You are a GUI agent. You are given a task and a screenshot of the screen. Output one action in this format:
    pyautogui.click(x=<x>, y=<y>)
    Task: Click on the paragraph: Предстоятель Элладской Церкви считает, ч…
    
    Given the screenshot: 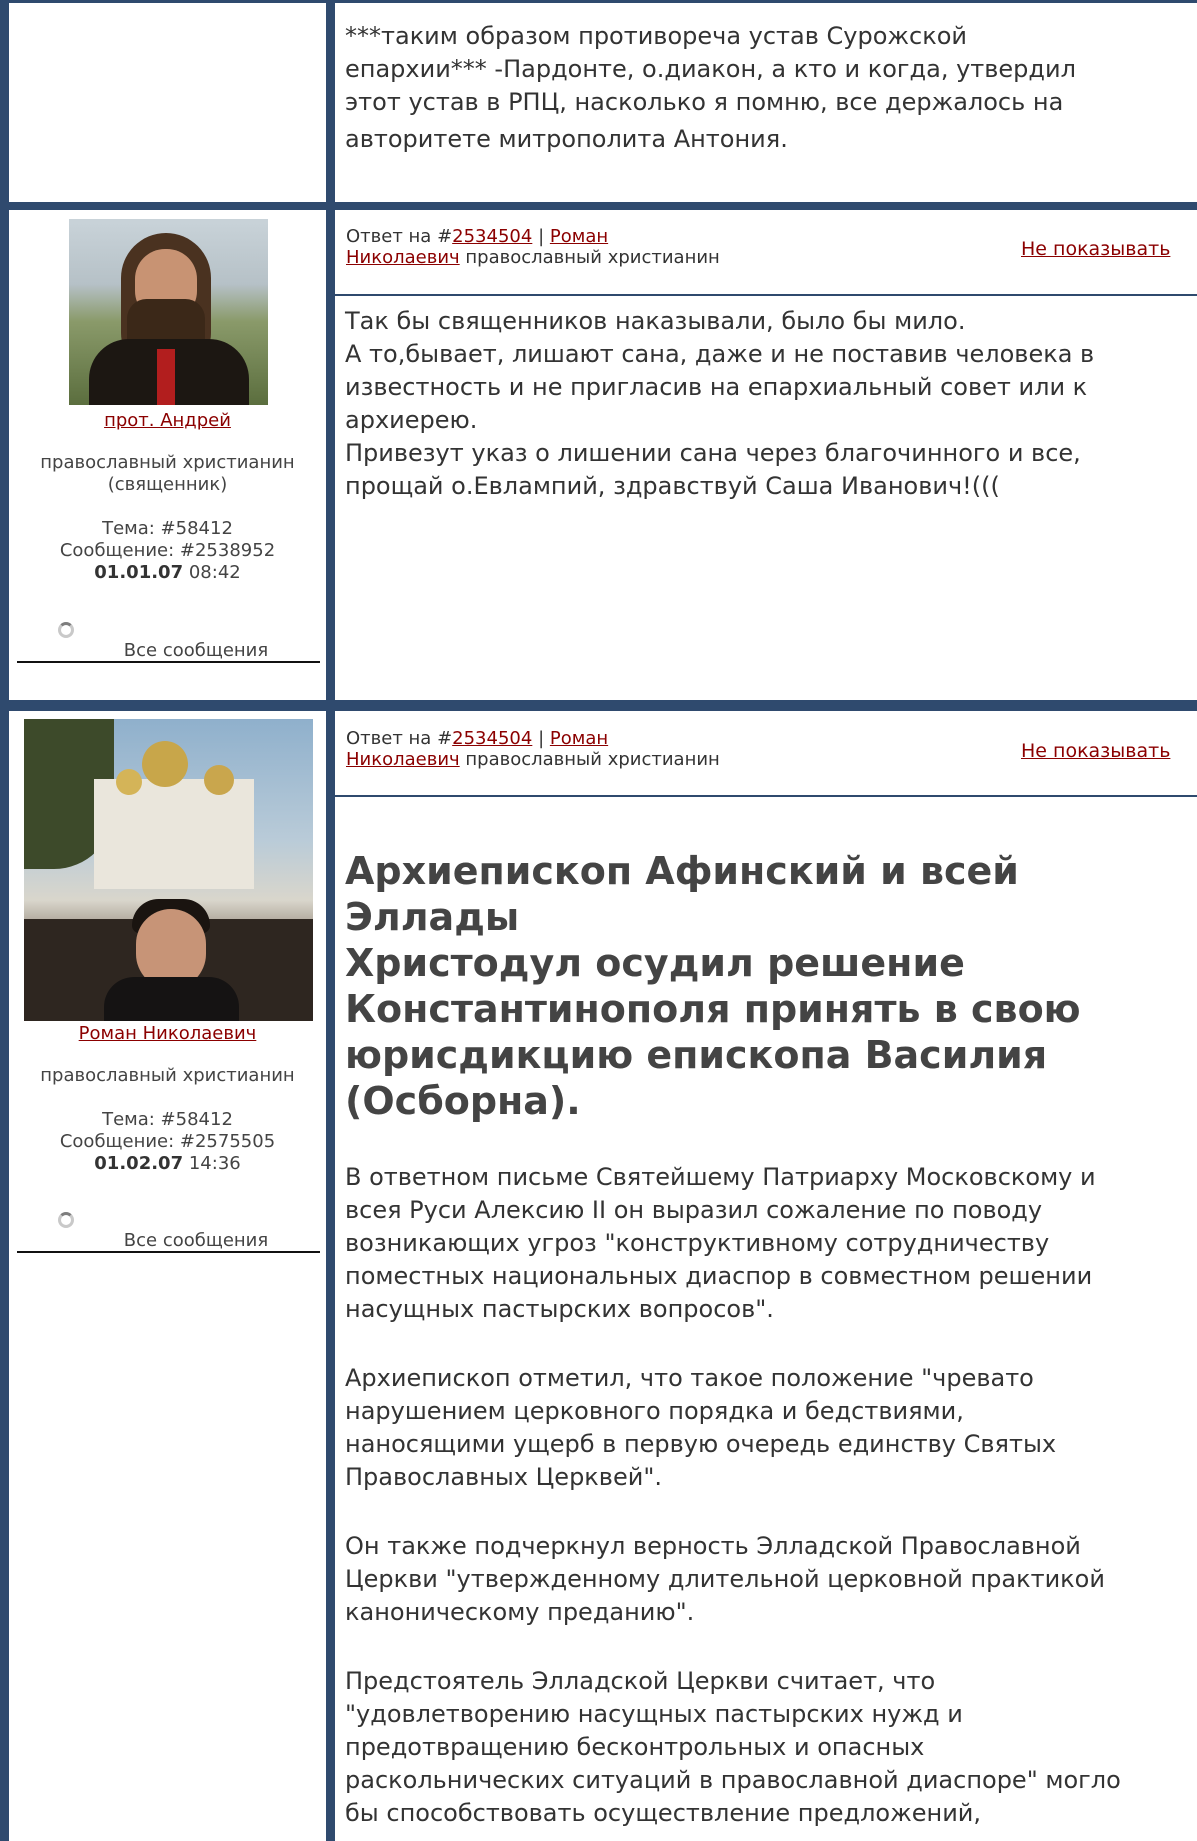 What is the action you would take?
    pyautogui.click(x=733, y=1747)
    